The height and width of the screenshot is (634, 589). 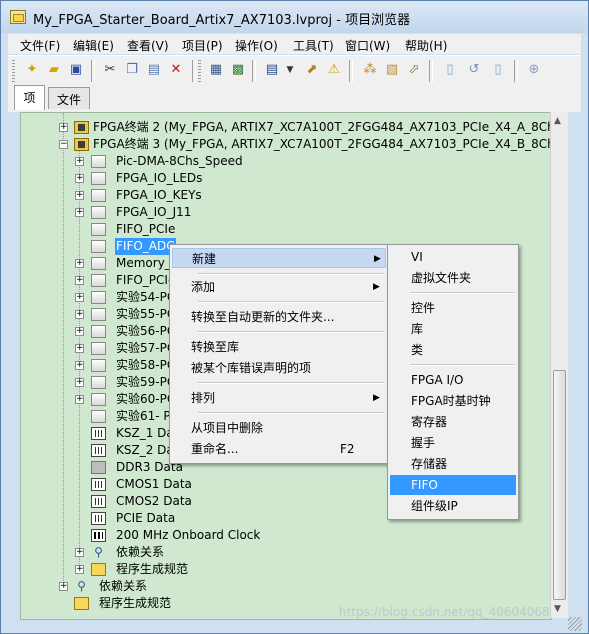 What do you see at coordinates (557, 121) in the screenshot?
I see `scroll-up-icon: ▲` at bounding box center [557, 121].